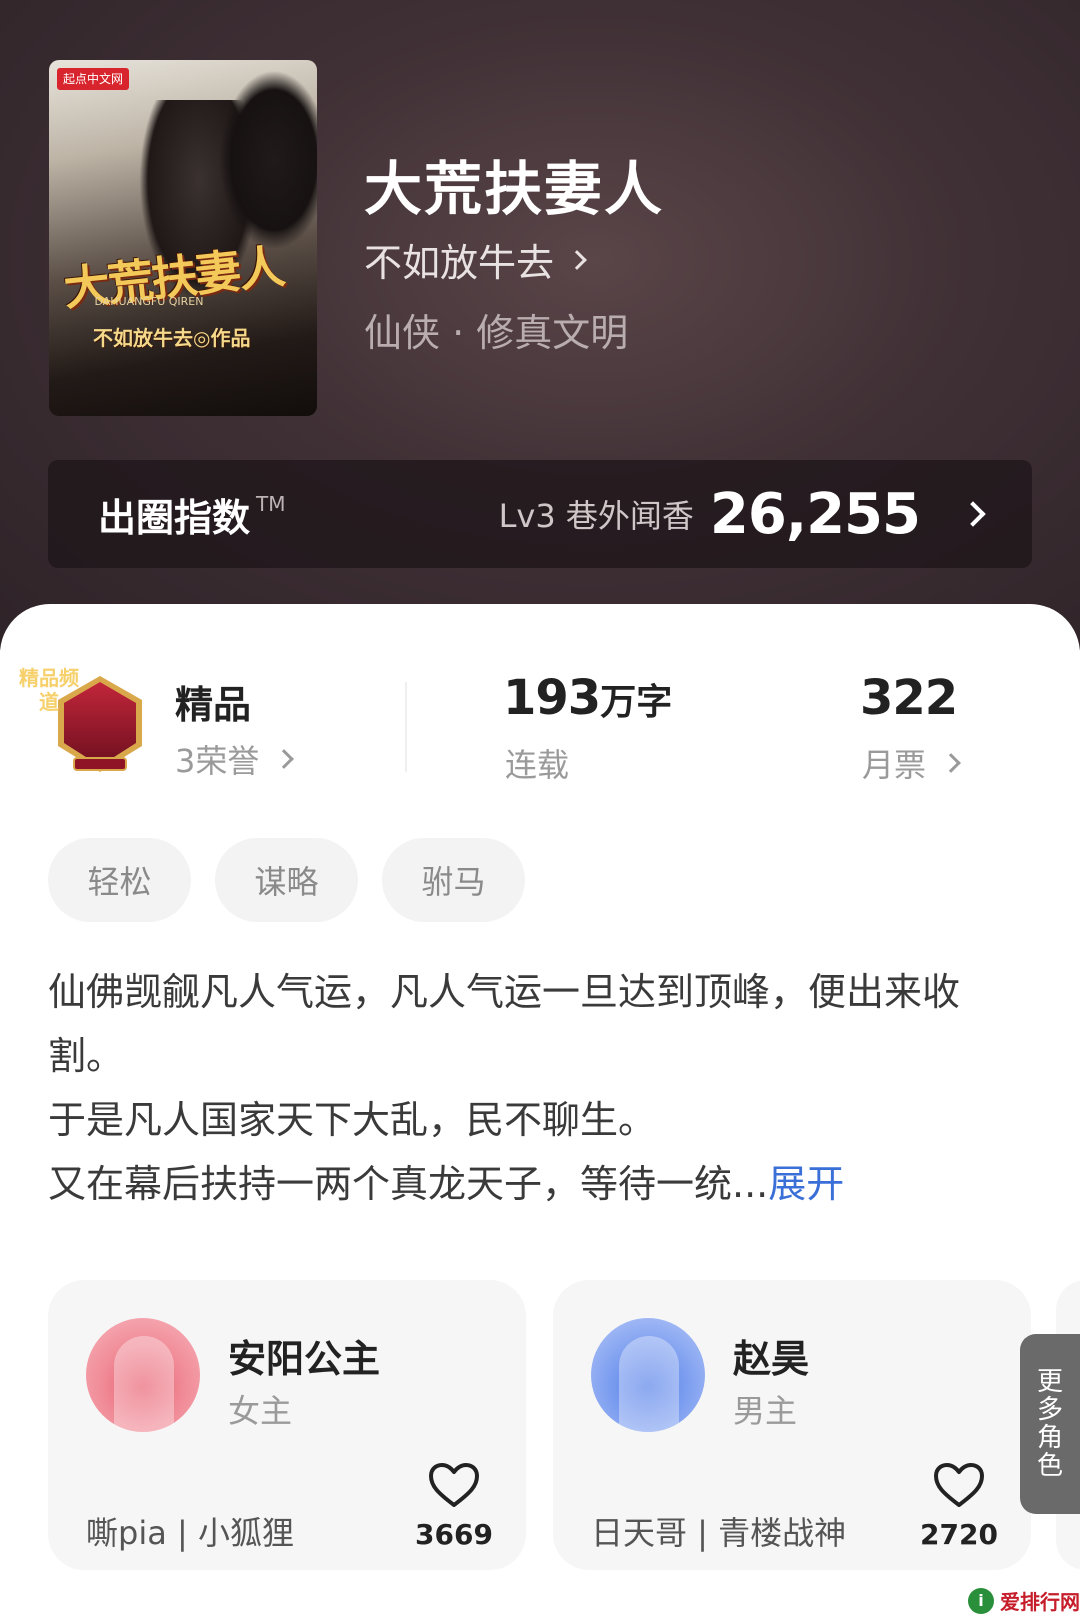 The width and height of the screenshot is (1080, 1620). I want to click on book-title: 大荒扶妻人, so click(514, 189).